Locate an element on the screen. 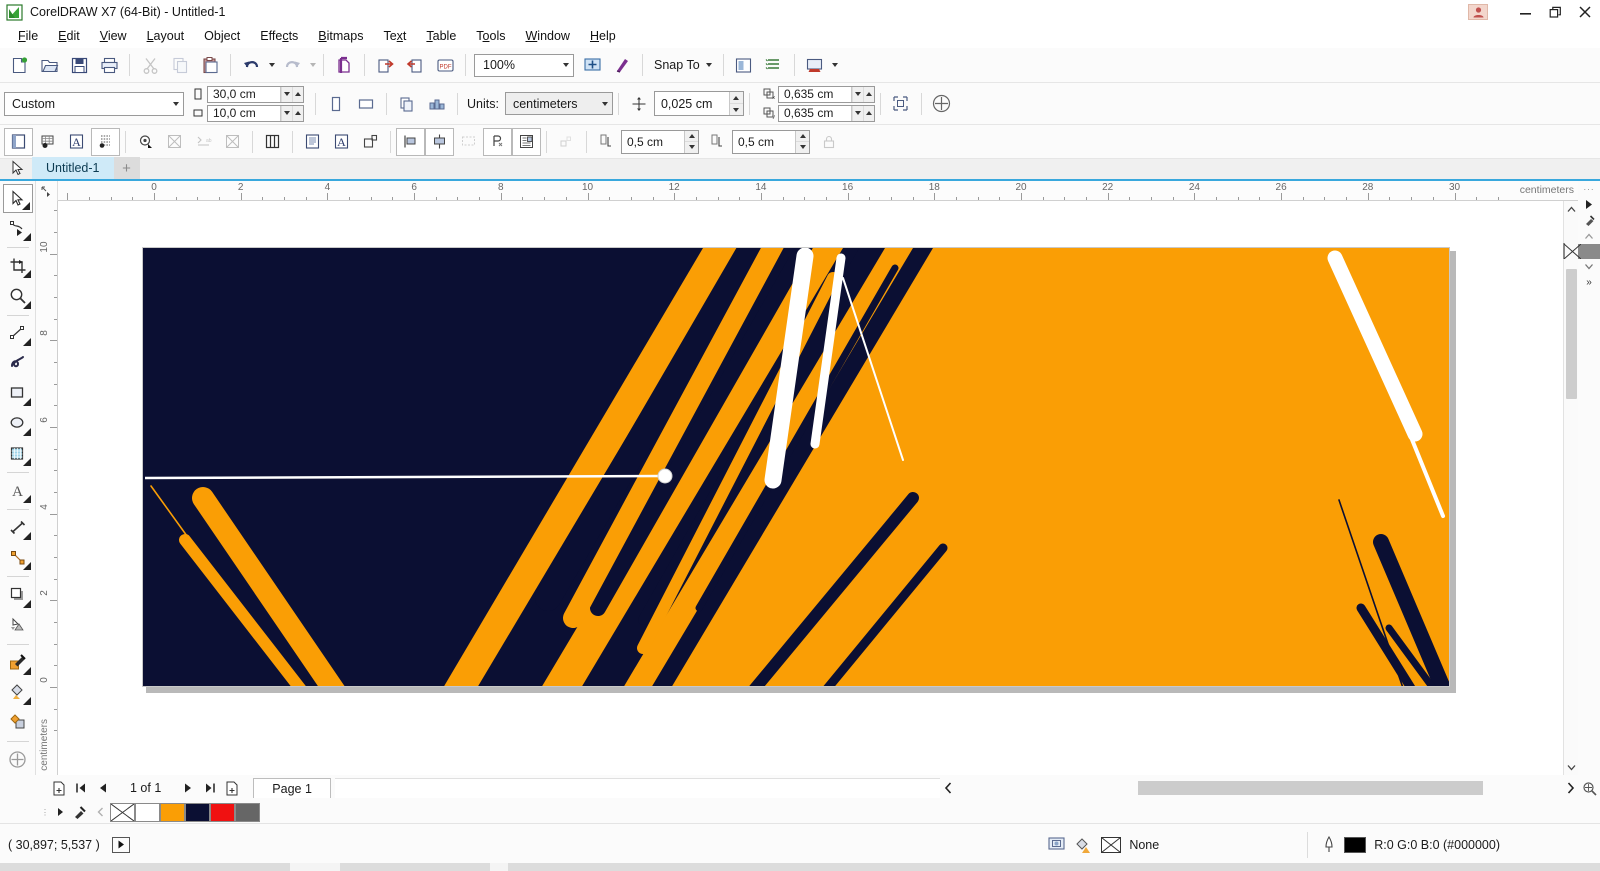 The height and width of the screenshot is (871, 1600). zoom-level-select: 100% is located at coordinates (524, 65).